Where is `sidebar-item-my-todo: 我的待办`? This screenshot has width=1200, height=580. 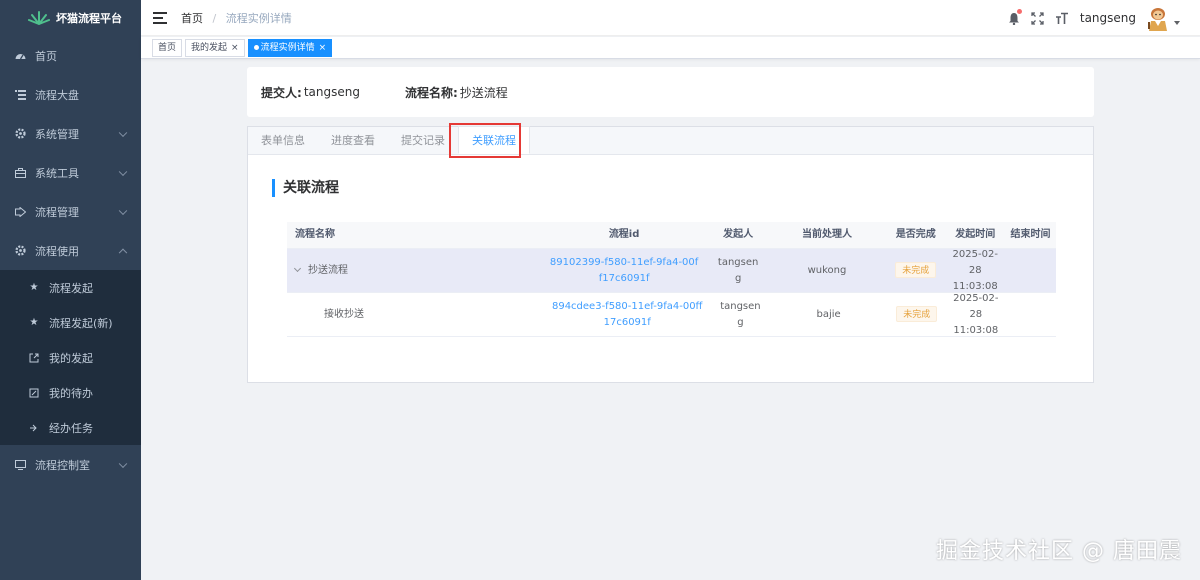
sidebar-item-my-todo: 我的待办 is located at coordinates (70, 392).